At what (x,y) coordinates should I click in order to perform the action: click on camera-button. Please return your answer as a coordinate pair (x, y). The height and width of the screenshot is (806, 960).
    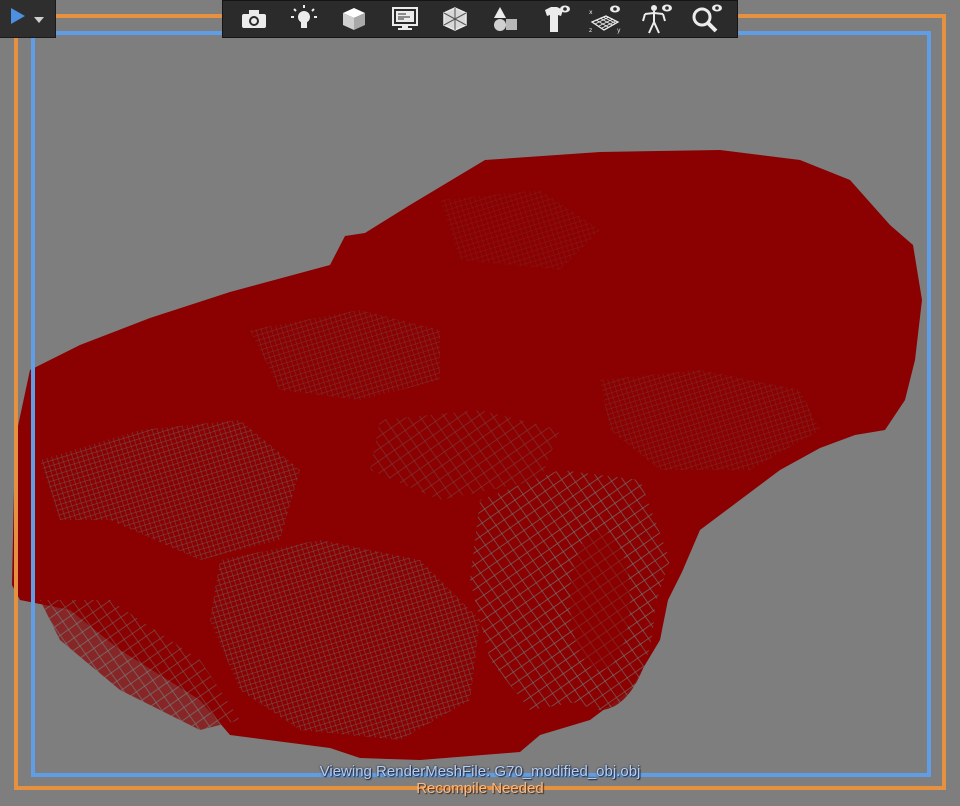
    Looking at the image, I should click on (254, 19).